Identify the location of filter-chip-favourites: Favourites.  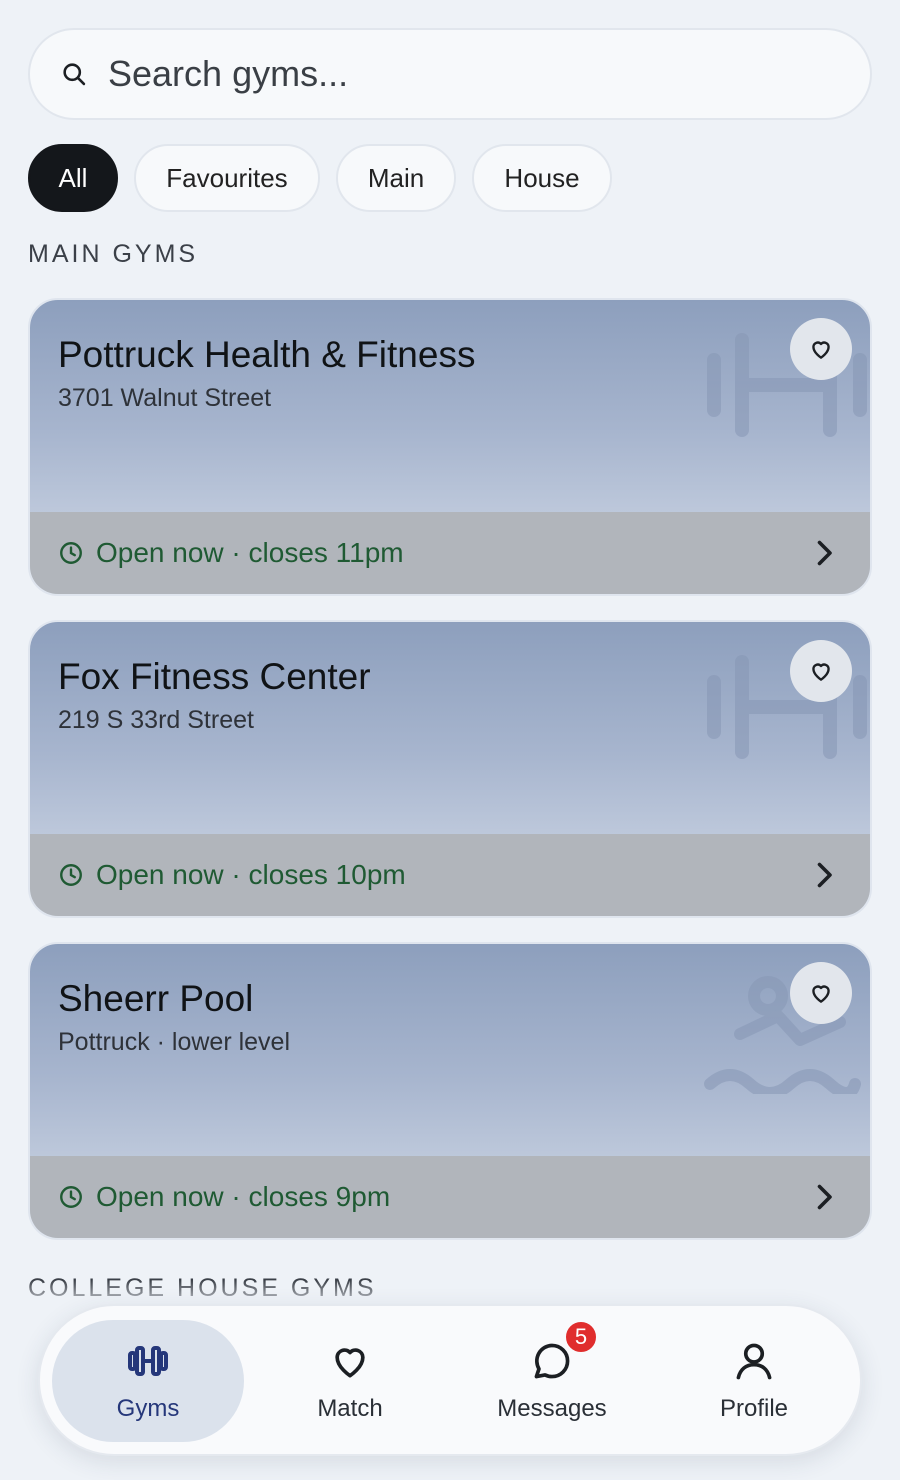
(227, 178).